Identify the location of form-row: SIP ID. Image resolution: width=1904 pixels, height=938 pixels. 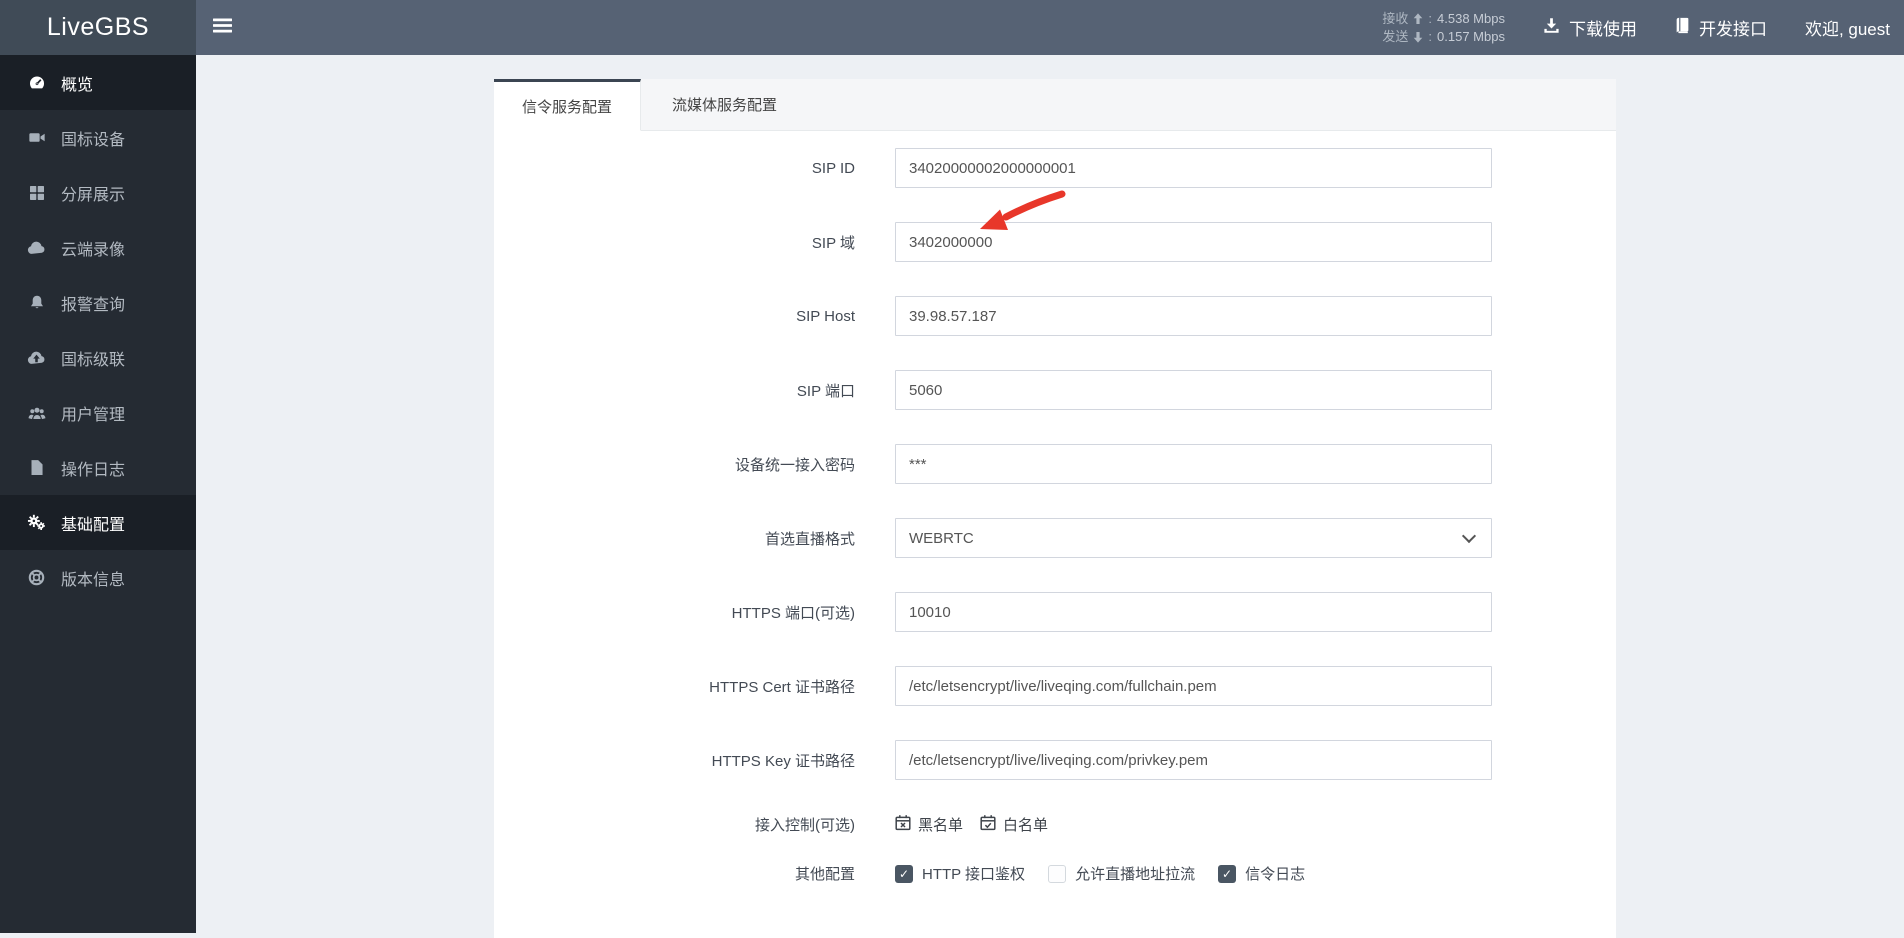
(1055, 168).